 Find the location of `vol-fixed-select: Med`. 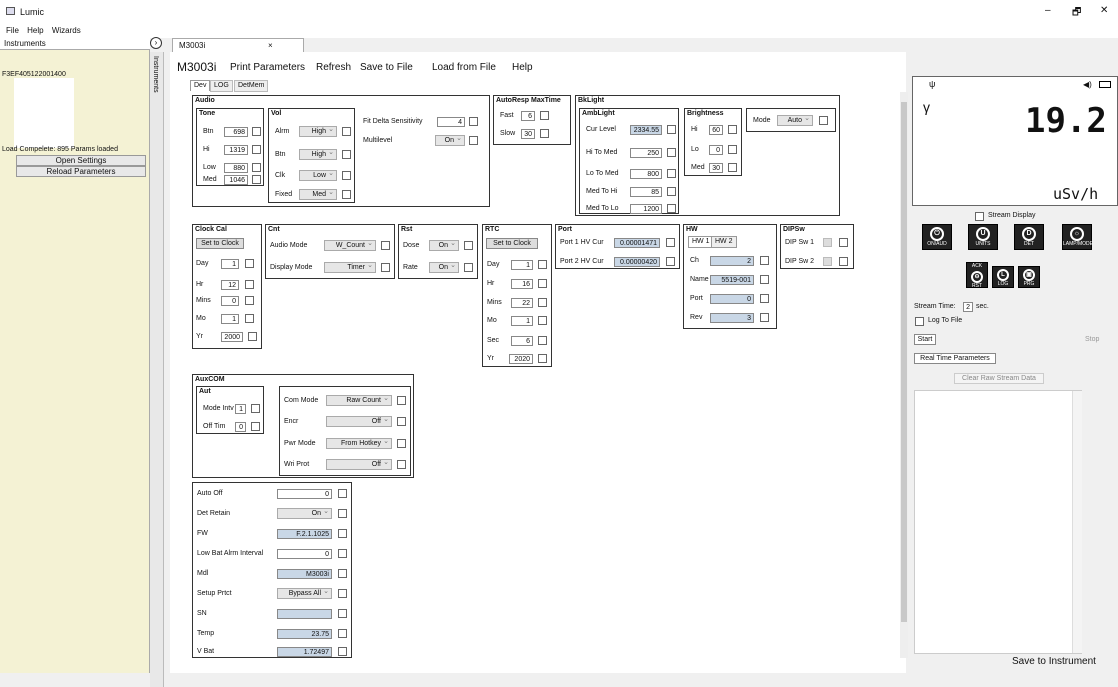

vol-fixed-select: Med is located at coordinates (318, 194).